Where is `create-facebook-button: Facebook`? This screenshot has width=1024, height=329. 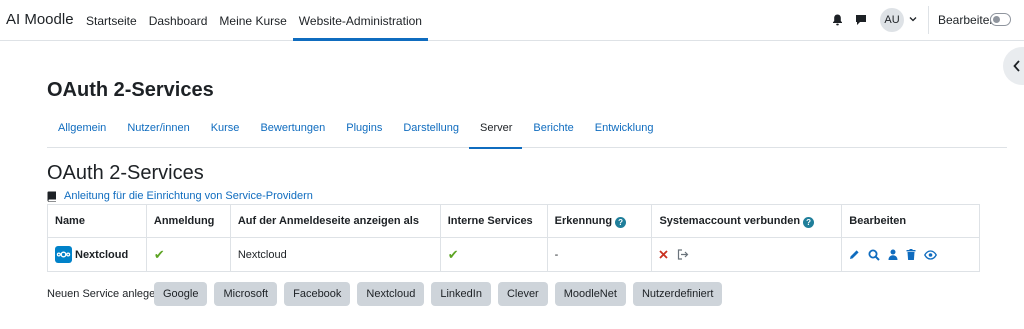 create-facebook-button: Facebook is located at coordinates (317, 294).